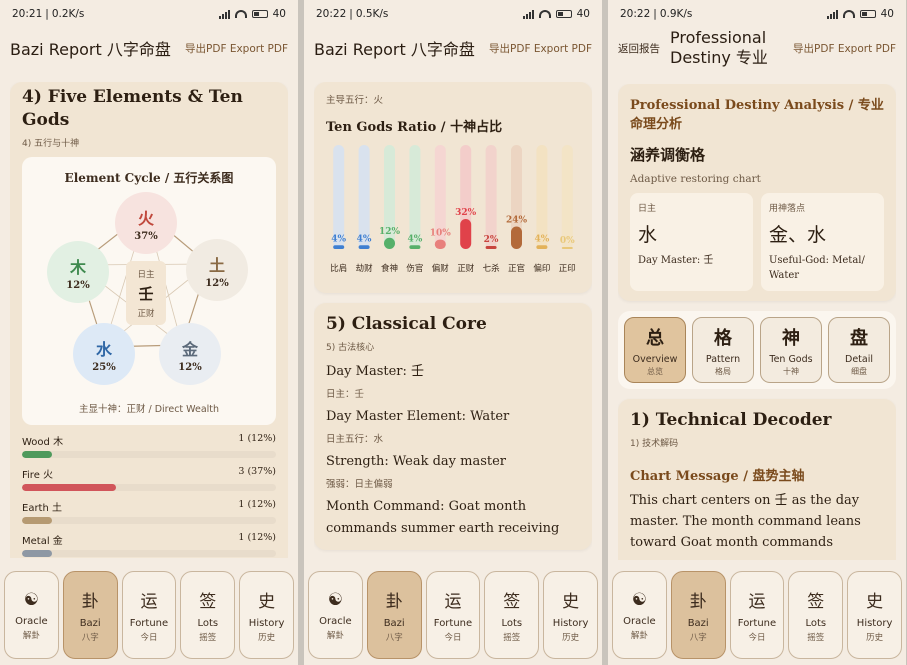 The height and width of the screenshot is (665, 907). I want to click on ten-gods-category-label: 劫财, so click(365, 268).